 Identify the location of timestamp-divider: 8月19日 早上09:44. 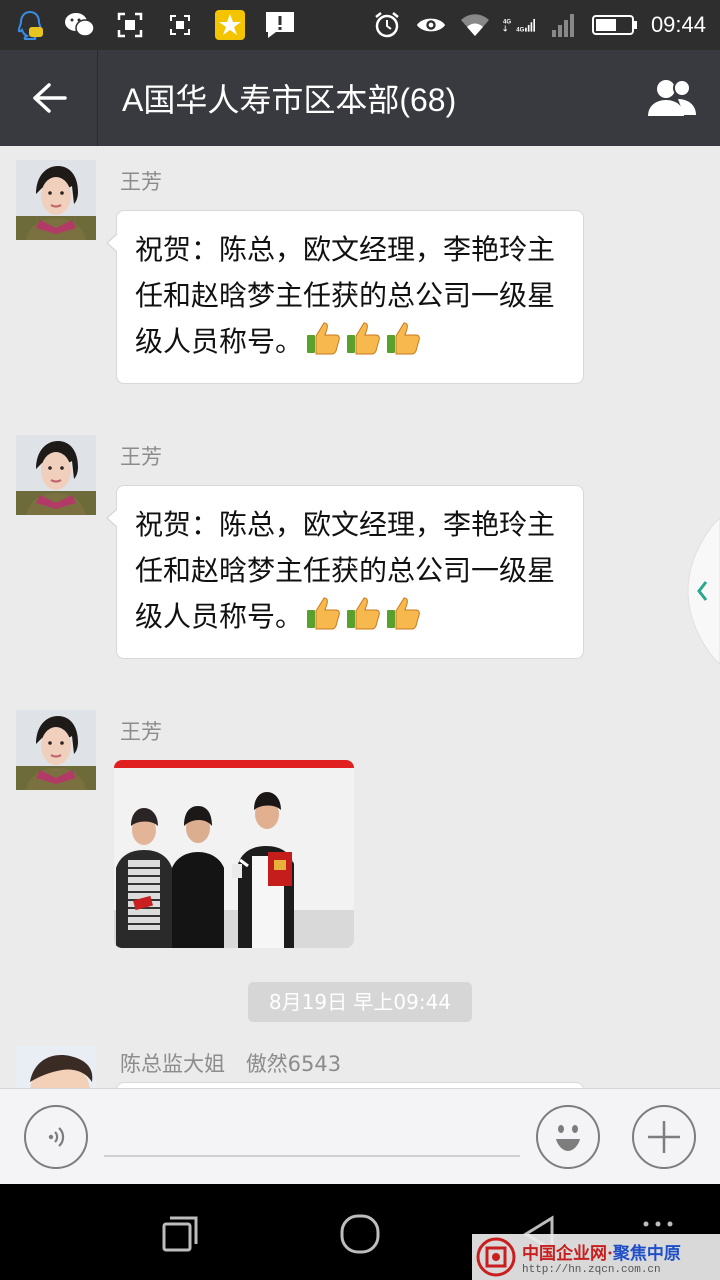
(360, 1002).